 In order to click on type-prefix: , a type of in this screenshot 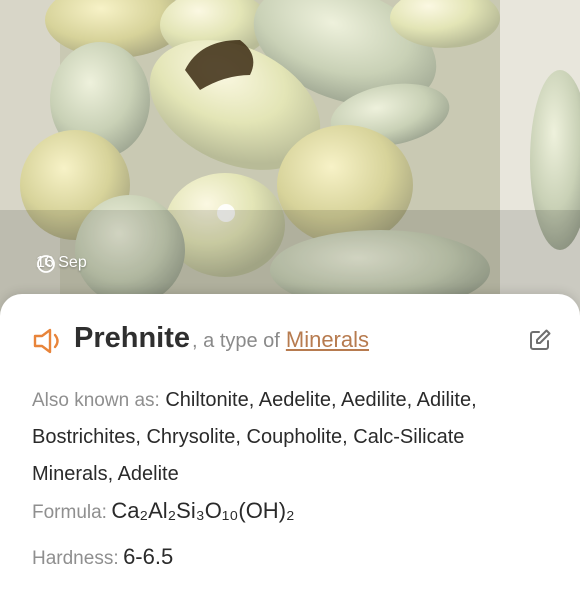, I will do `click(236, 341)`.